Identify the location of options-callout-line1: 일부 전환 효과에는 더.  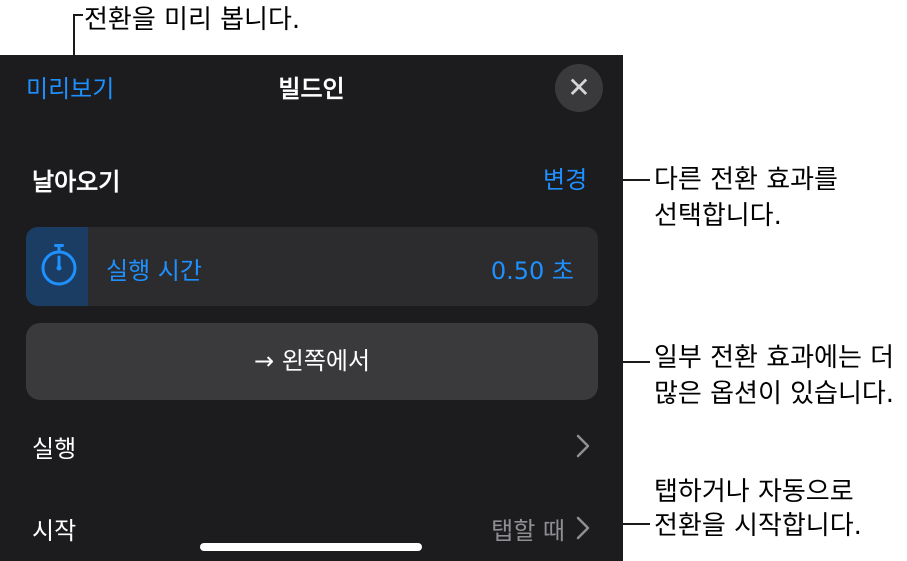
(774, 358).